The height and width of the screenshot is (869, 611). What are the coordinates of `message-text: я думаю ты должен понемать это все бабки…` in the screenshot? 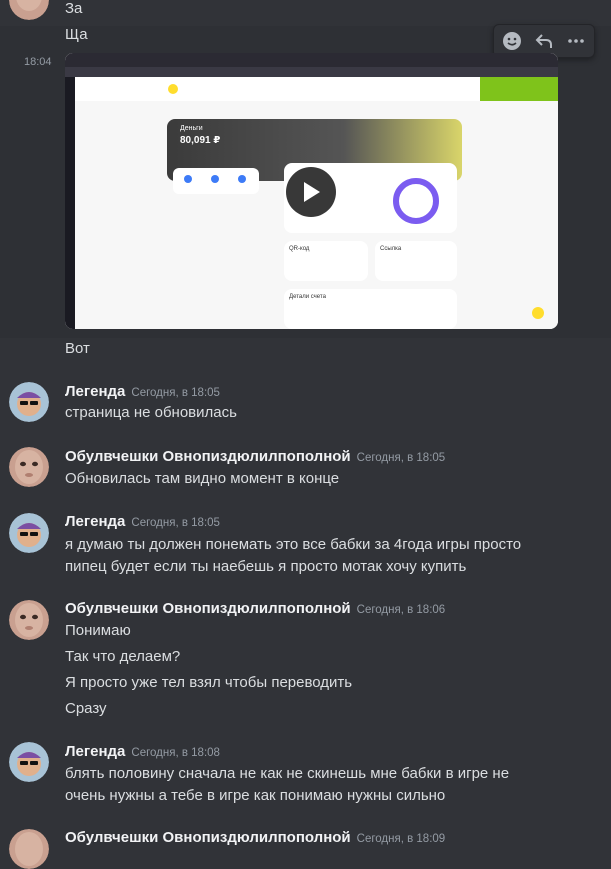 It's located at (293, 544).